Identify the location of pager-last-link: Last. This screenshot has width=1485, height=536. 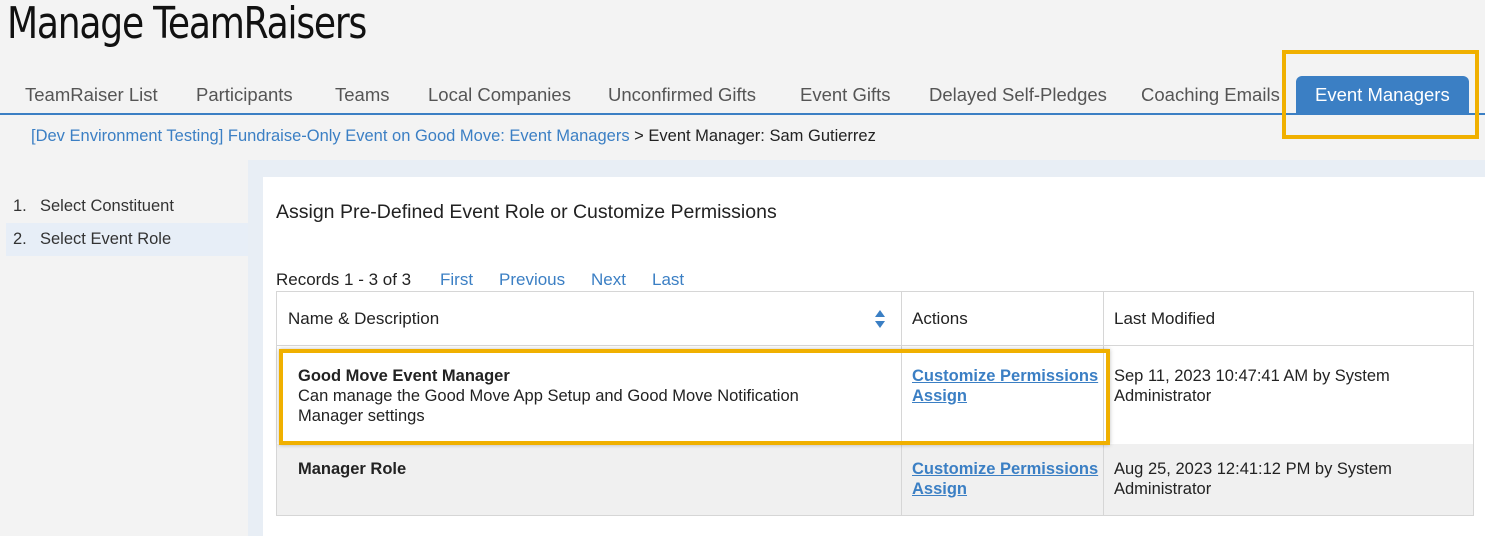
(668, 280).